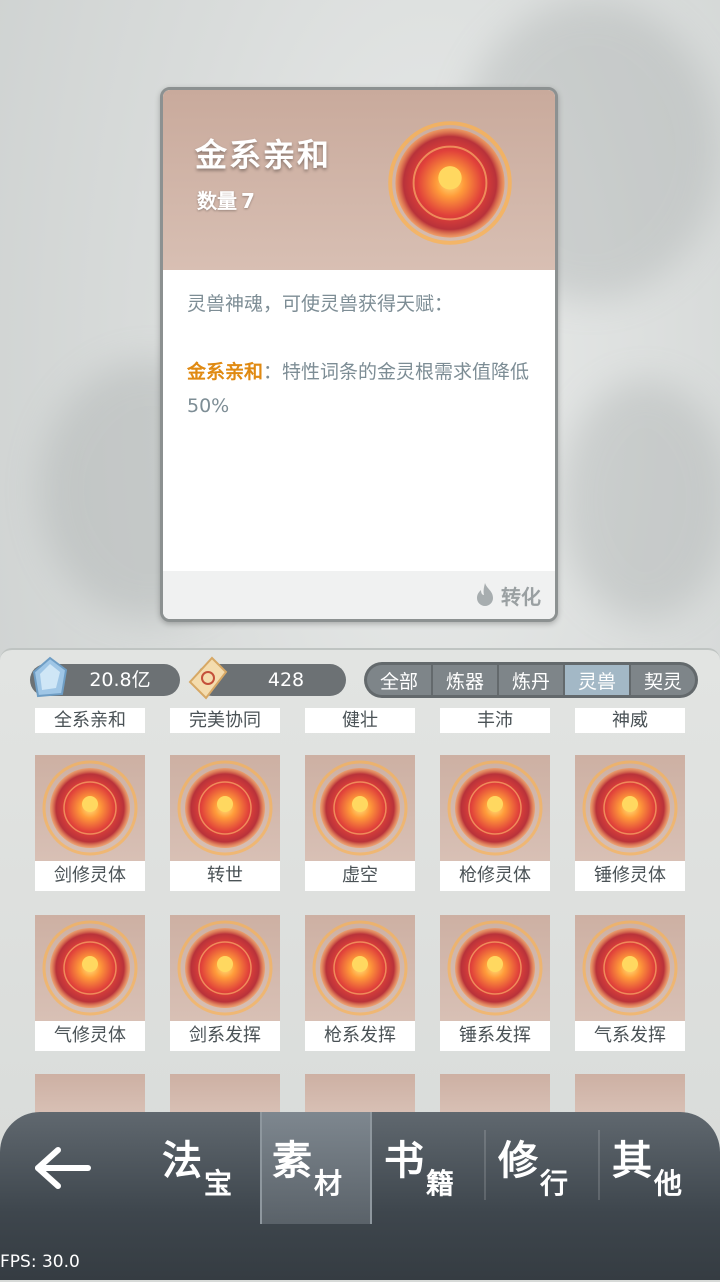  Describe the element at coordinates (50, 677) in the screenshot. I see `spirit-stone-icon` at that location.